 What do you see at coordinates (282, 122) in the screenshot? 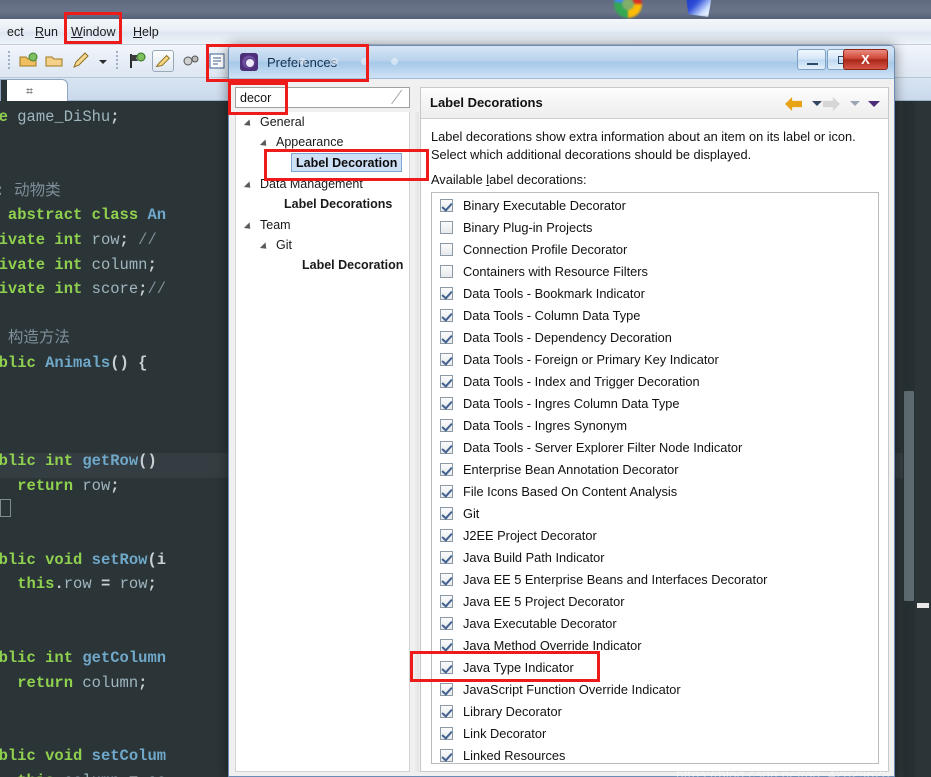
I see `tree-item-general: General` at bounding box center [282, 122].